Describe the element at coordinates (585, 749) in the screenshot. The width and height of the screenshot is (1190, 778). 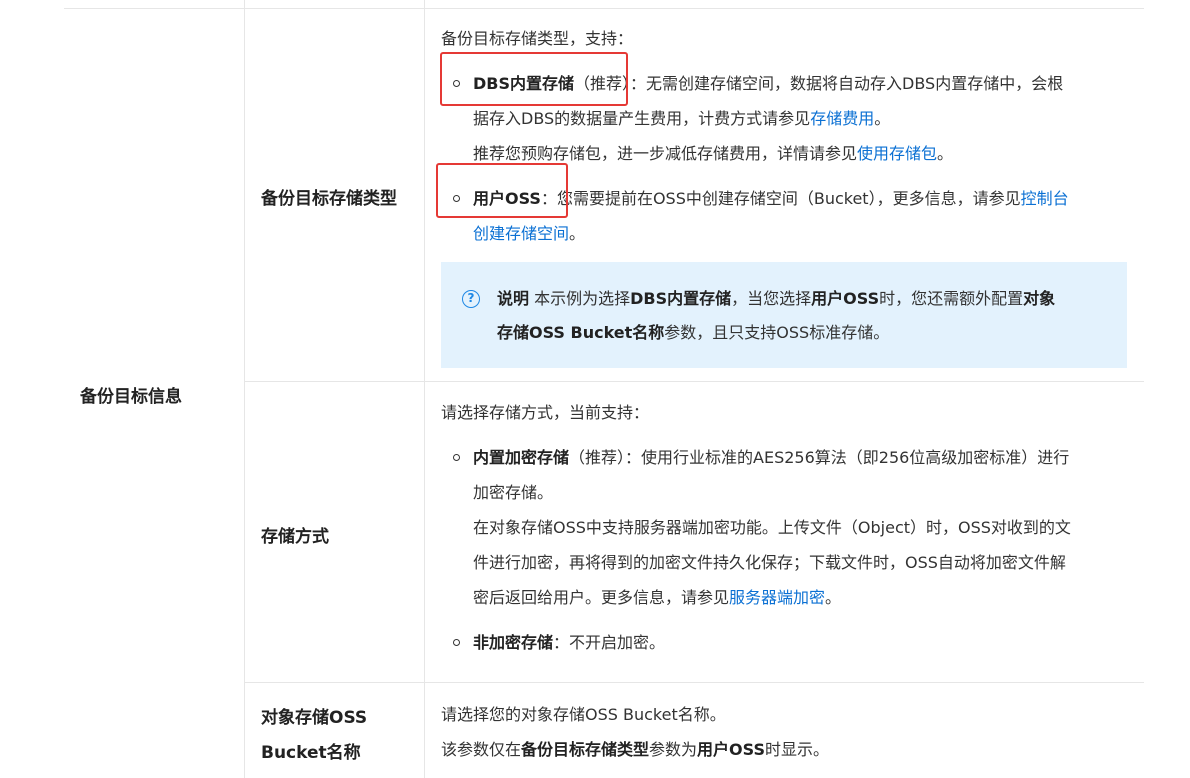
I see `row3-bold: 备份目标存储类型` at that location.